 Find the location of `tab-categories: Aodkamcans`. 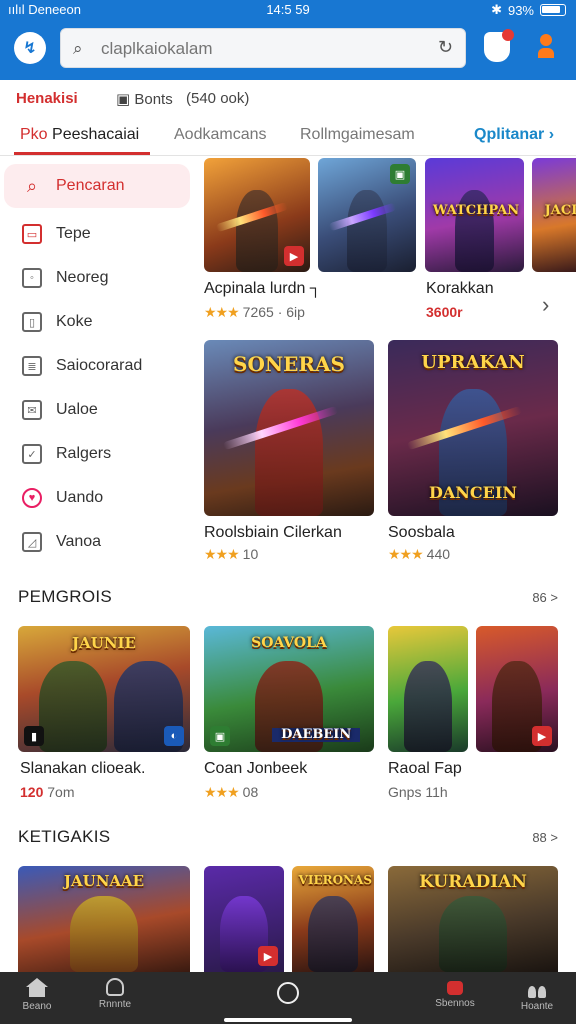

tab-categories: Aodkamcans is located at coordinates (220, 135).